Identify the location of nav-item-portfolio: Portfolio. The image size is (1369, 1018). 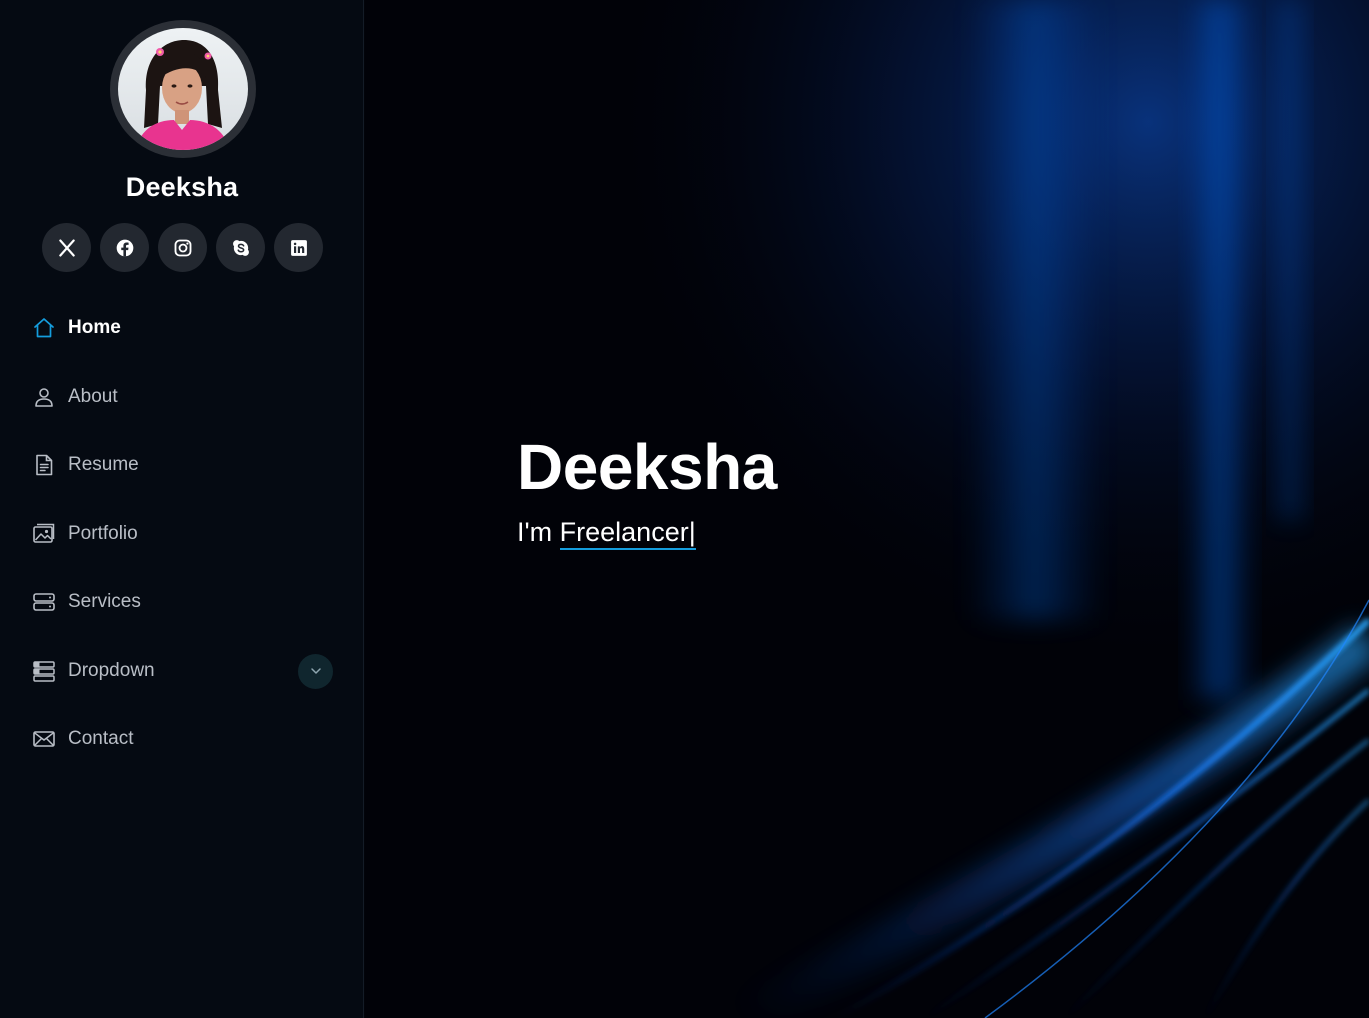
(182, 534).